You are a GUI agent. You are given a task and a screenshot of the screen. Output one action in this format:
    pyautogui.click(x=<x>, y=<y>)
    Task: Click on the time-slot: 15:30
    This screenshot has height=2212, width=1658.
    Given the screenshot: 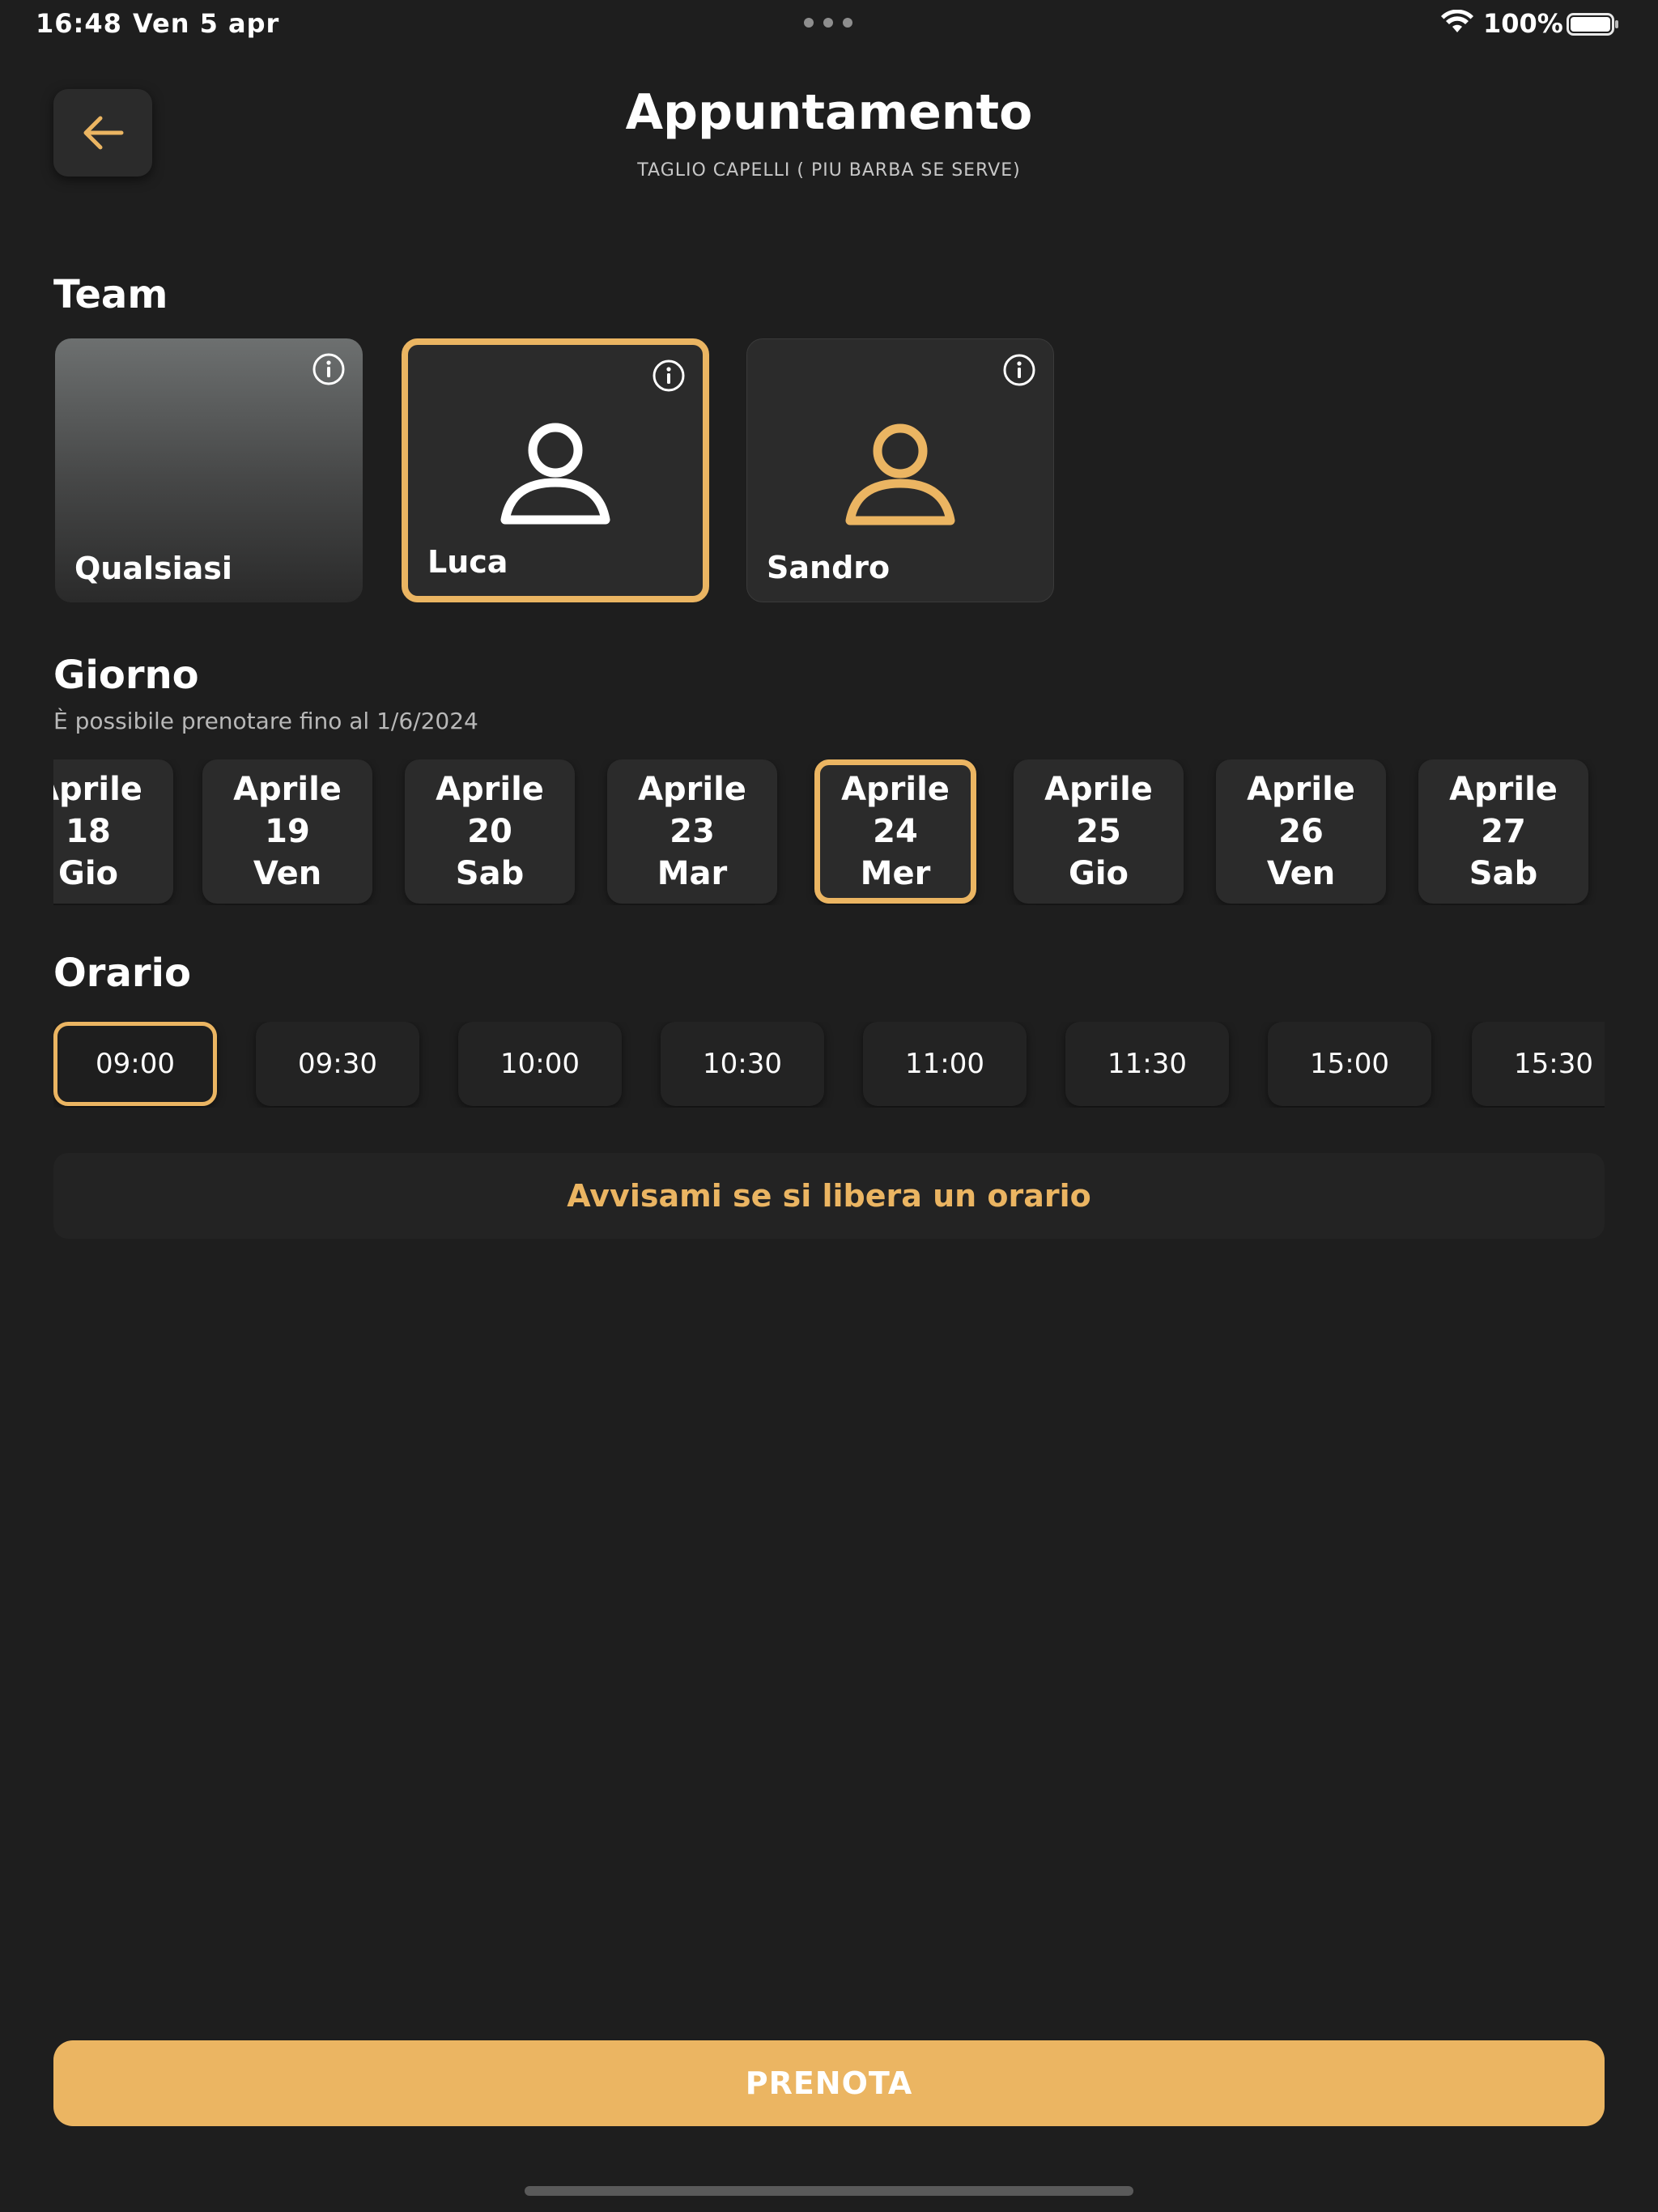 What is the action you would take?
    pyautogui.click(x=1538, y=1064)
    